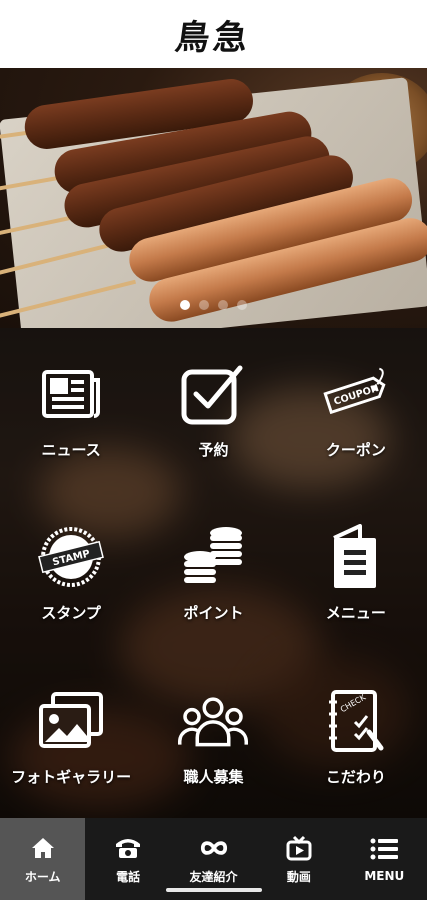 This screenshot has height=900, width=427. I want to click on menu-tile-photo-gallery: フォトギャラリー, so click(71, 736).